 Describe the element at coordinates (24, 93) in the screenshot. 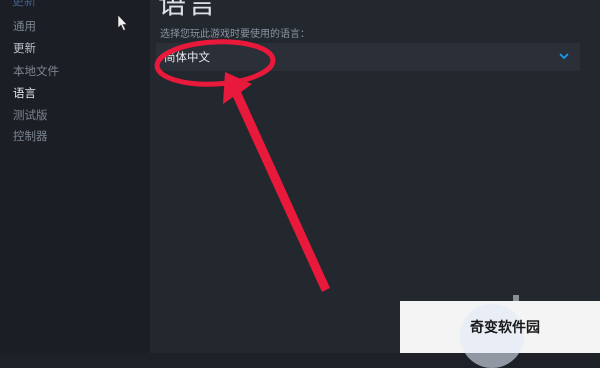

I see `sidebar-item-language: 语言` at that location.